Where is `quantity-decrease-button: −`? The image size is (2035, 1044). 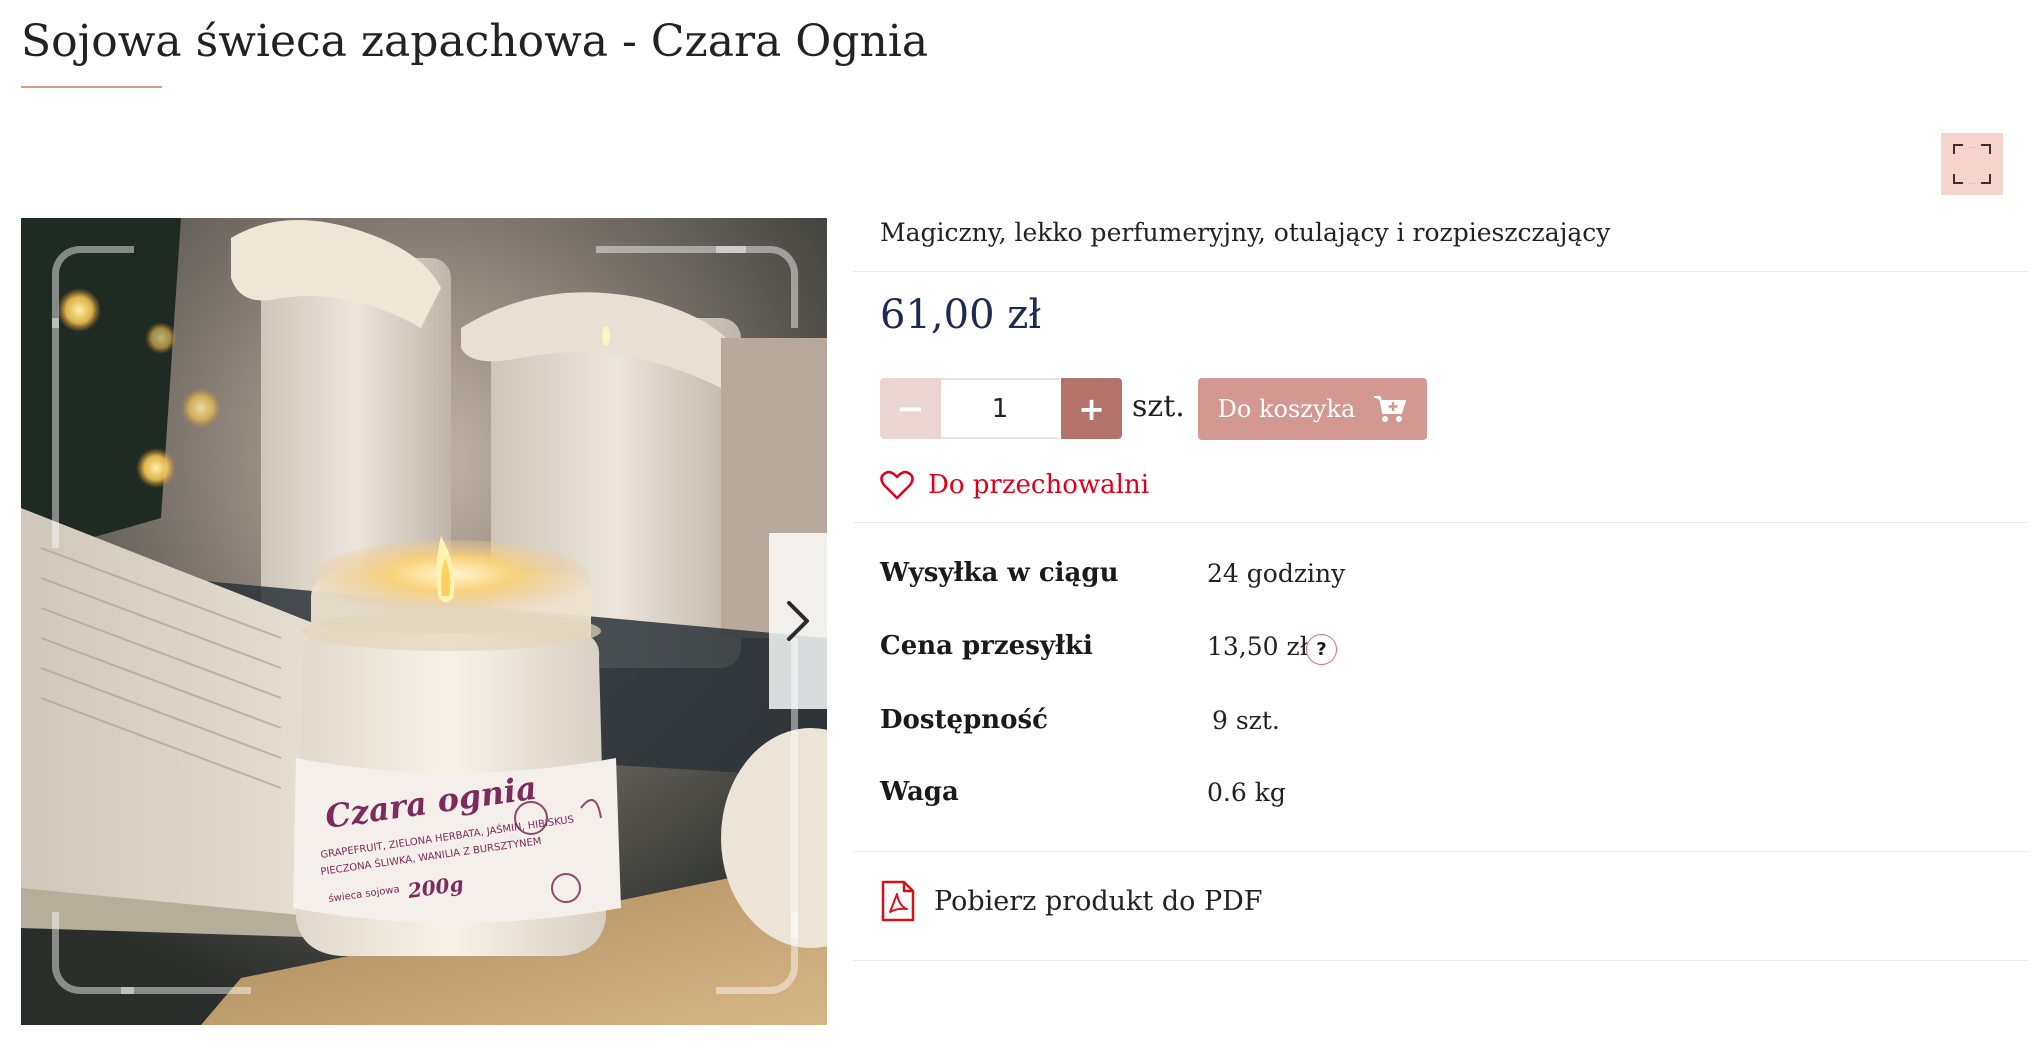 quantity-decrease-button: − is located at coordinates (910, 408).